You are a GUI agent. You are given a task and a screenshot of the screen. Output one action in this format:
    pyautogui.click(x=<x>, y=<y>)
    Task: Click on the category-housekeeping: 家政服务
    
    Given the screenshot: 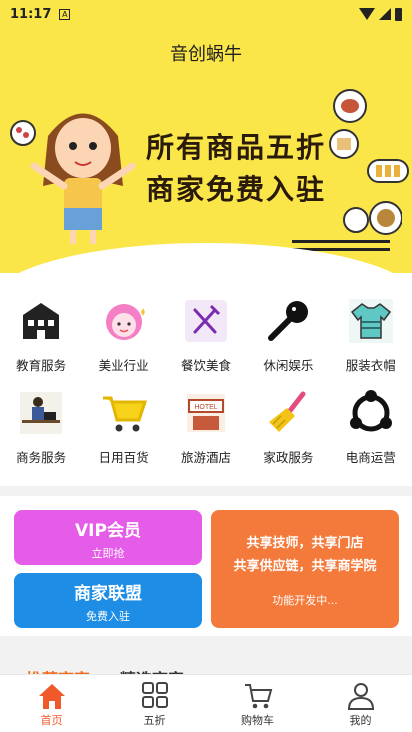 What is the action you would take?
    pyautogui.click(x=288, y=435)
    